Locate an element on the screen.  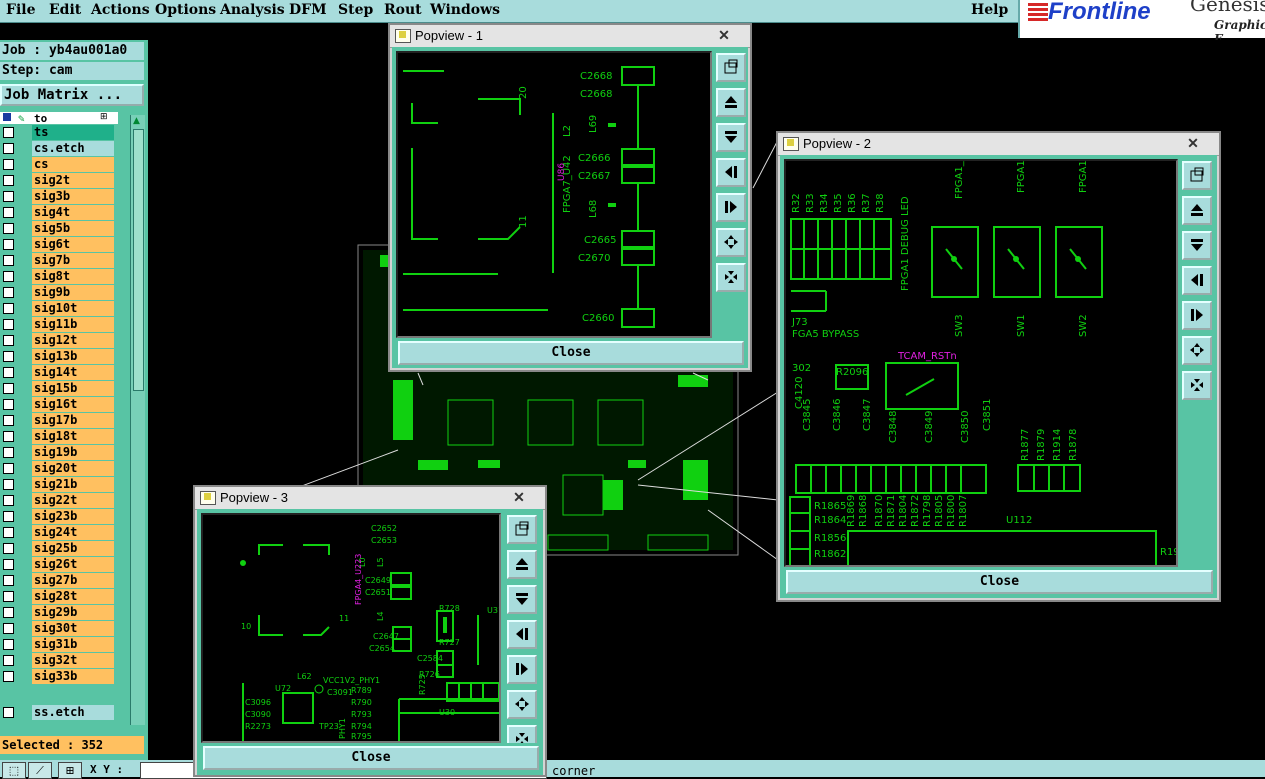
menu-options: Options is located at coordinates (185, 10).